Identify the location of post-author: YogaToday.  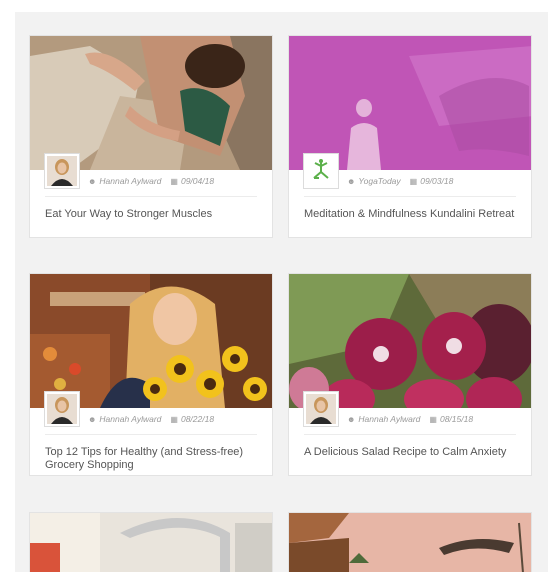
(379, 181).